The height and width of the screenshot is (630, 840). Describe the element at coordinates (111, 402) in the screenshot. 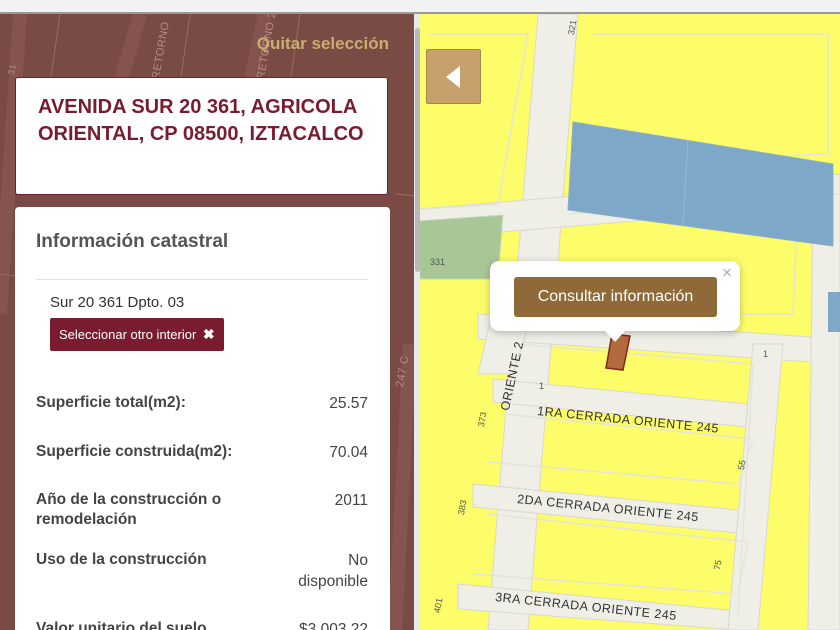

I see `info-row-label: Superficie total(m2):` at that location.